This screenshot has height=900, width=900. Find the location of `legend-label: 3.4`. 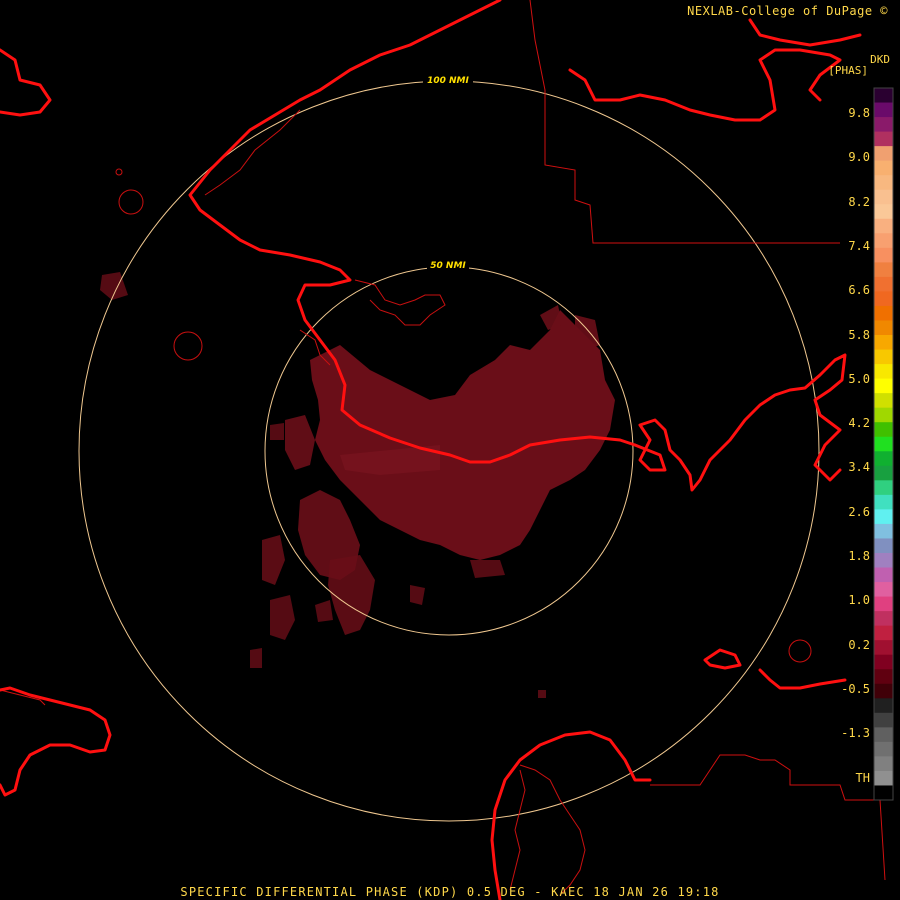

legend-label: 3.4 is located at coordinates (859, 467).